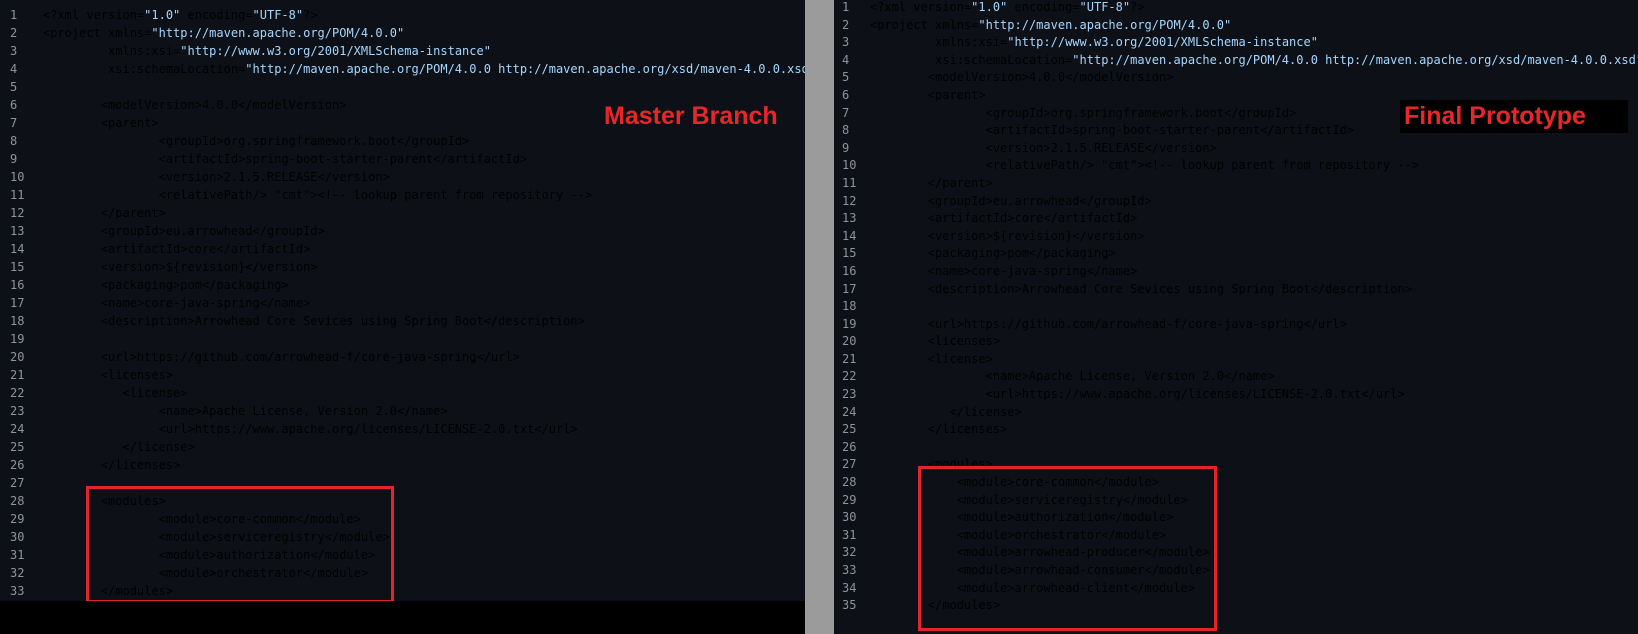 This screenshot has width=1638, height=634. I want to click on line-number: 11, so click(17, 195).